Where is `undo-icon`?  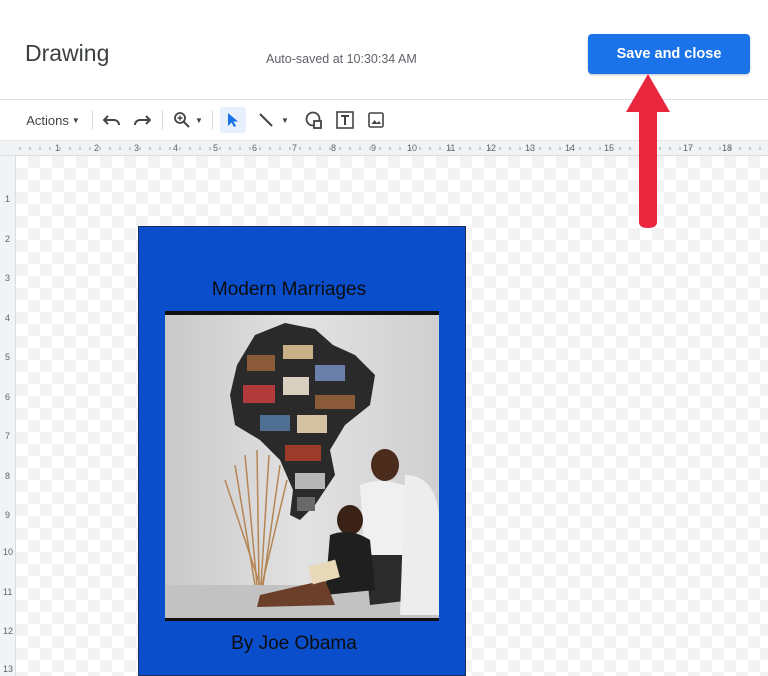
undo-icon is located at coordinates (112, 120).